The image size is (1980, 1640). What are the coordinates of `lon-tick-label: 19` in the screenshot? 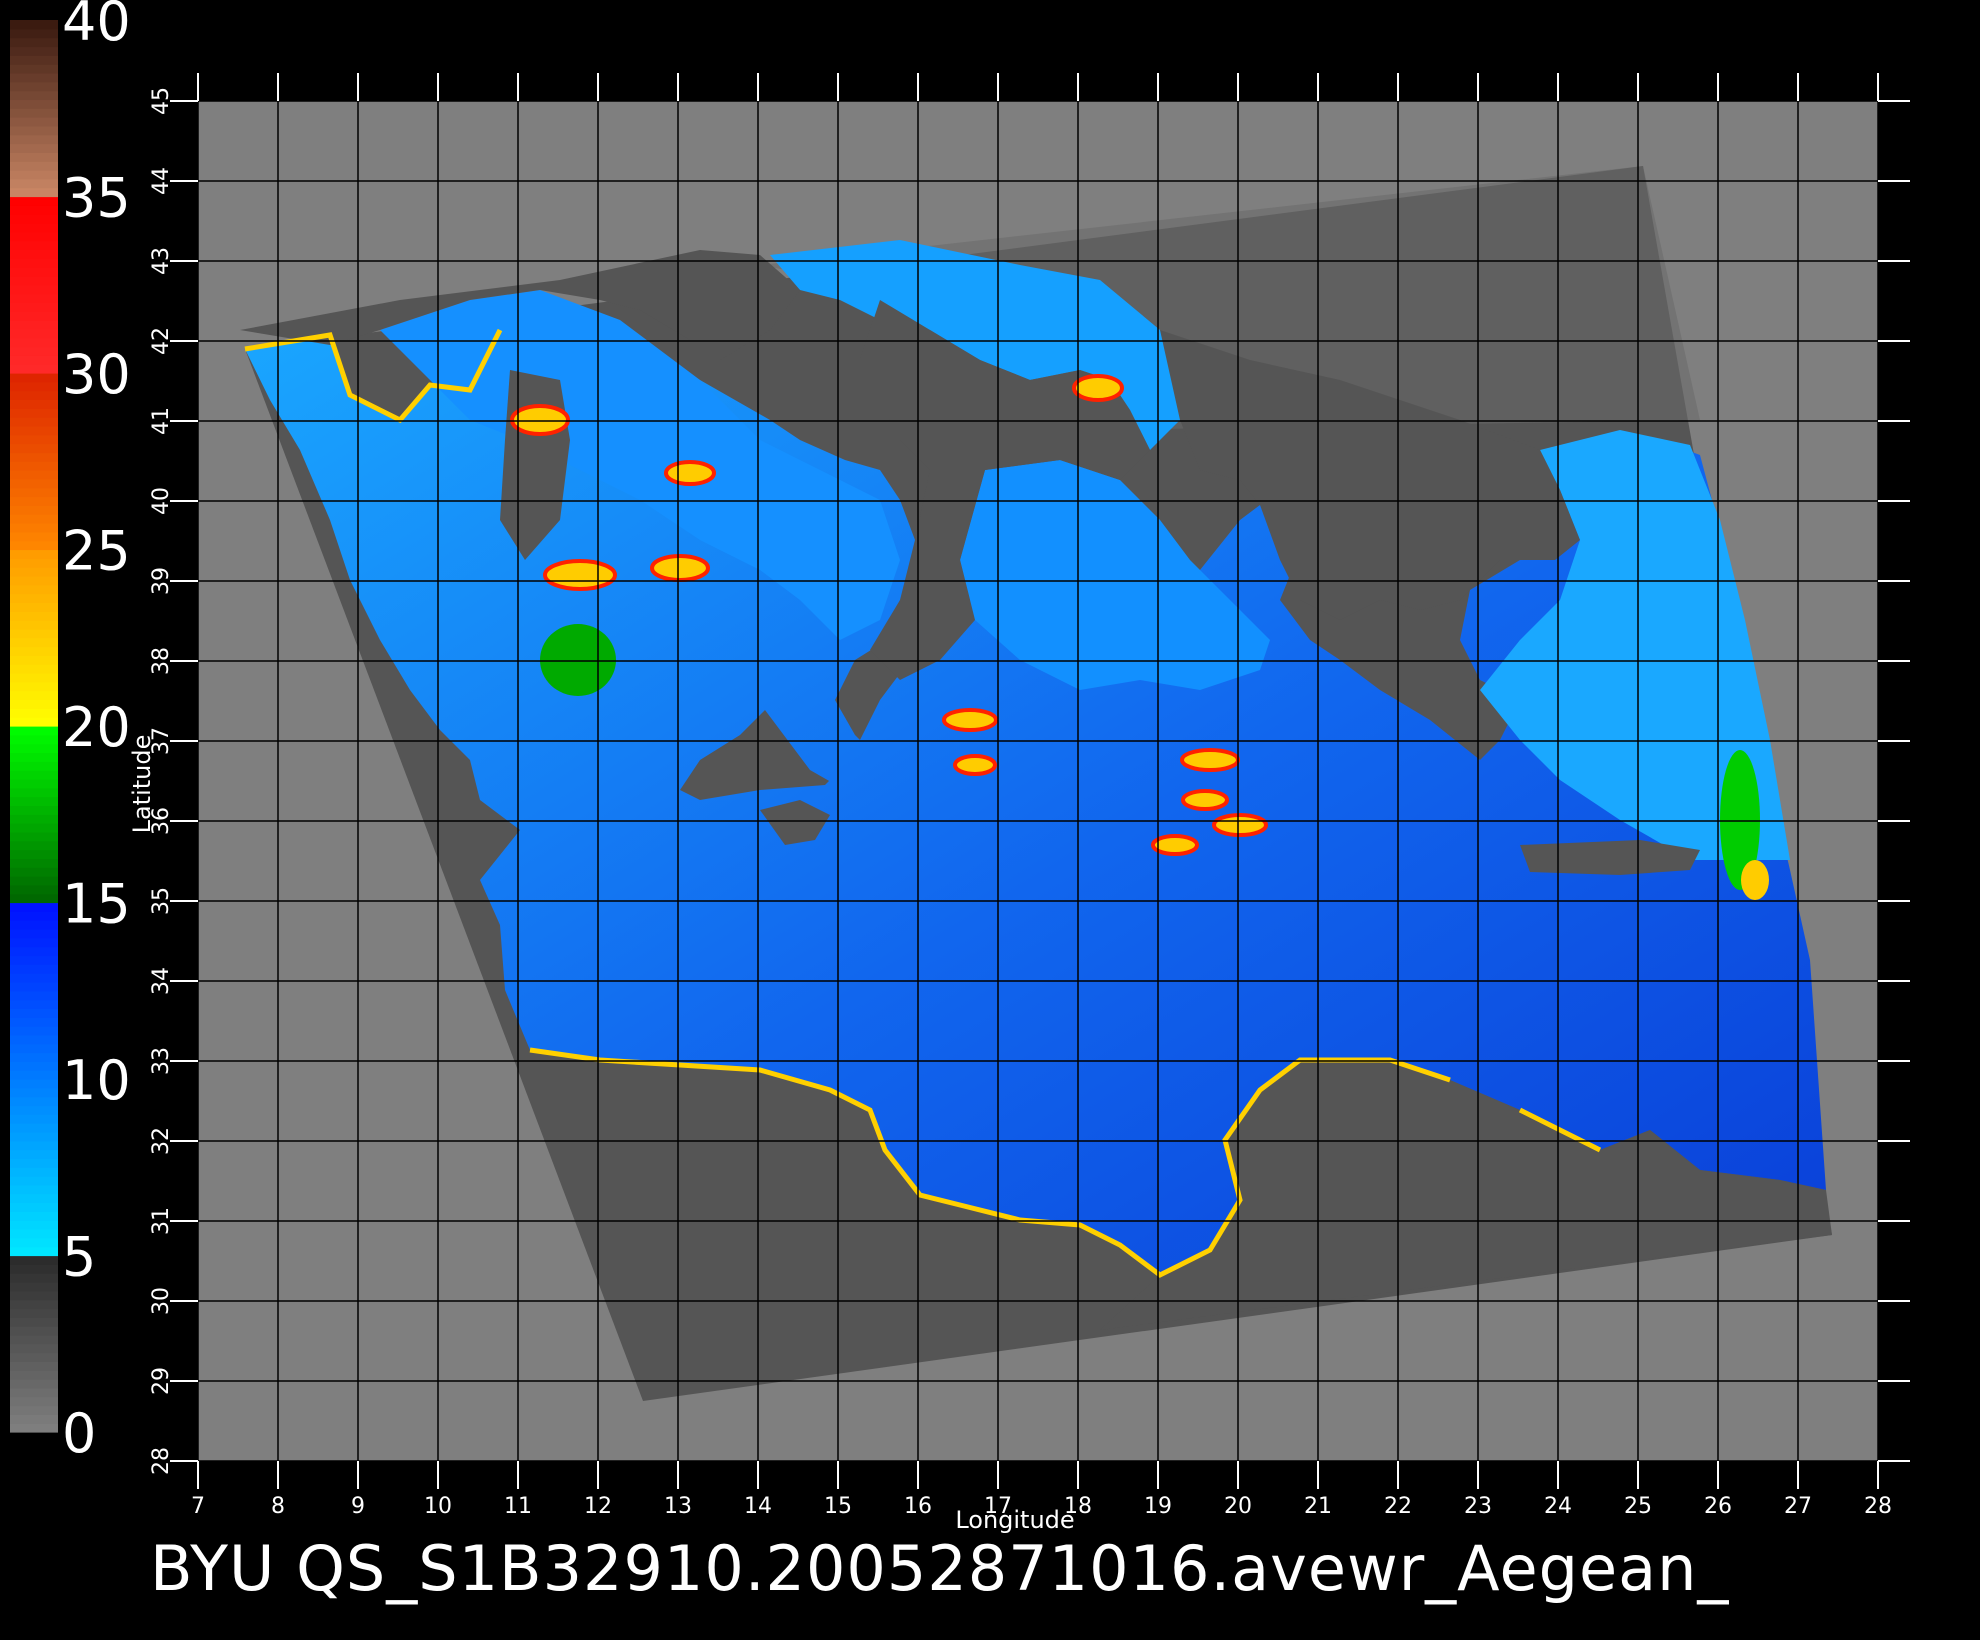 It's located at (1158, 1506).